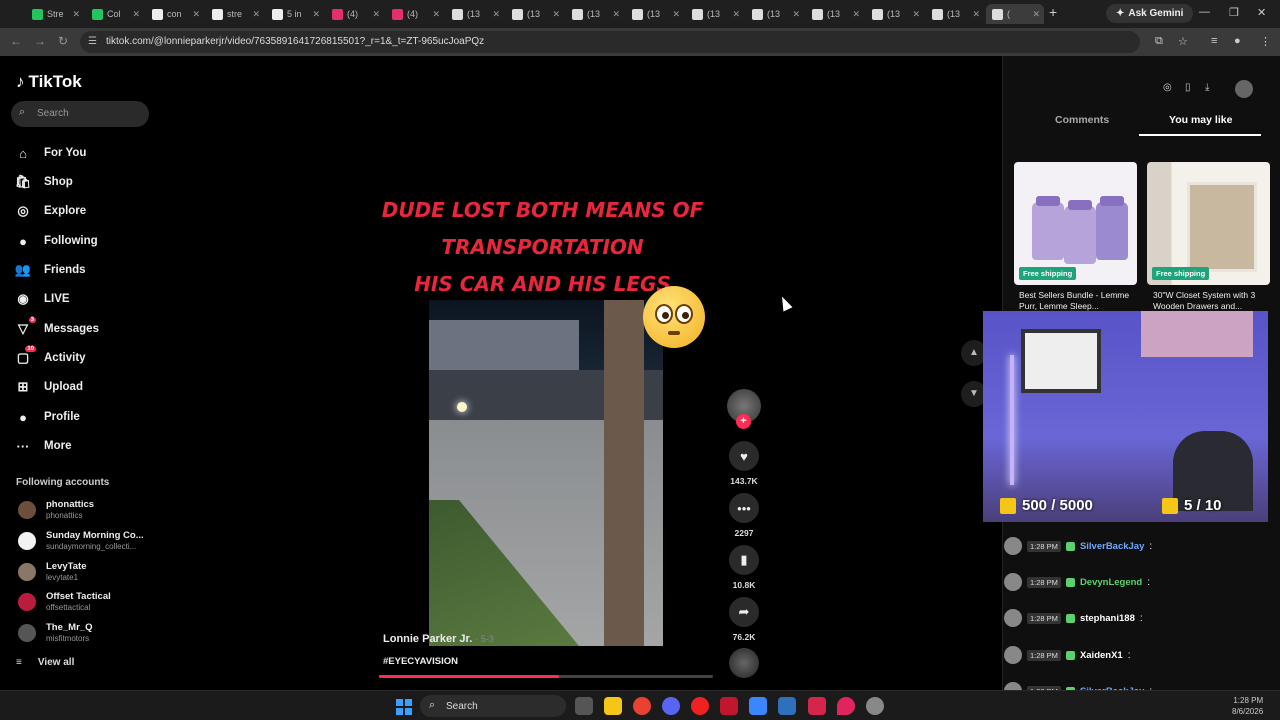  What do you see at coordinates (50, 357) in the screenshot?
I see `nav-item-activity: ▢ 10 Activity` at bounding box center [50, 357].